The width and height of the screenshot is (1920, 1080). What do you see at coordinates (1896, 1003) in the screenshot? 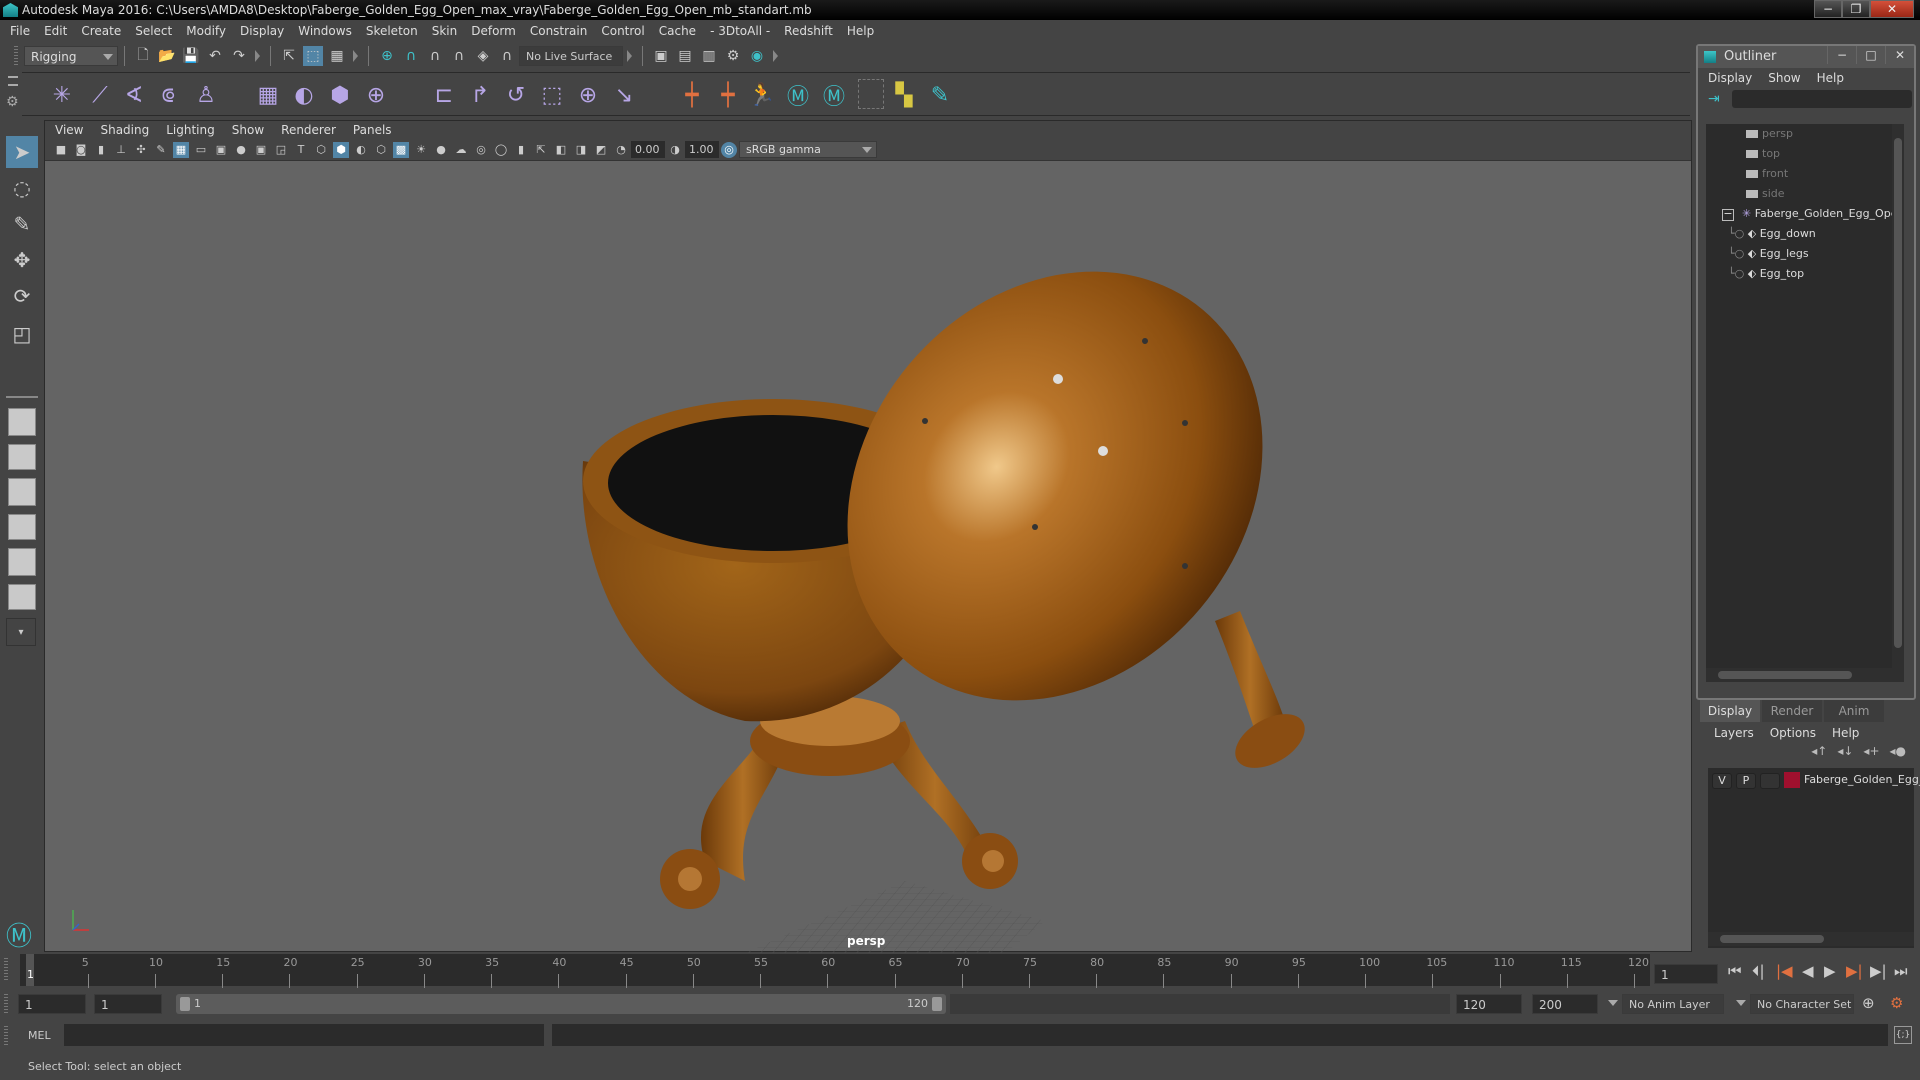
I see `animation-preferences-icon: ⚙` at bounding box center [1896, 1003].